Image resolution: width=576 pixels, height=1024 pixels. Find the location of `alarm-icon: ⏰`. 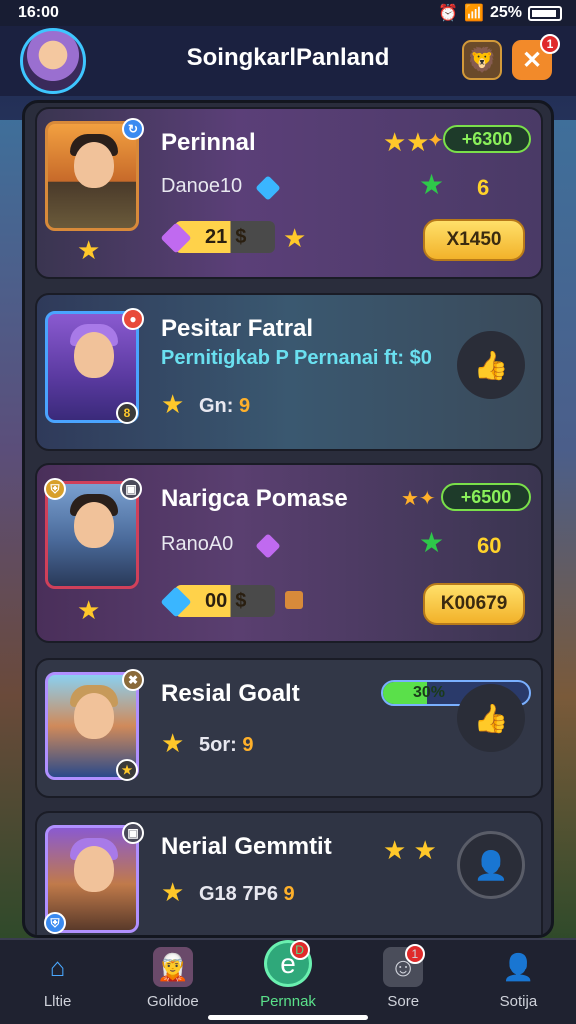

alarm-icon: ⏰ is located at coordinates (448, 13).